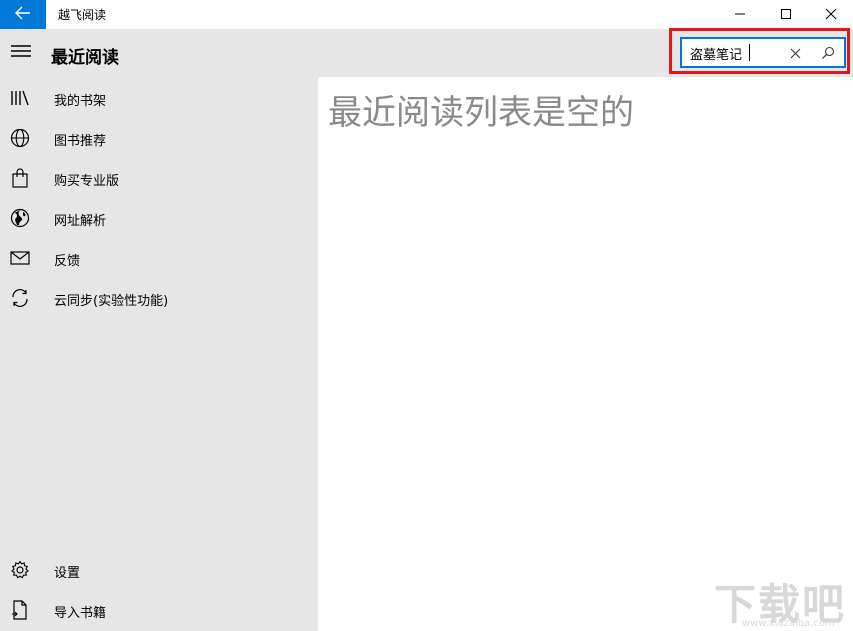 The image size is (853, 631). I want to click on page-title: 最近阅读, so click(85, 58).